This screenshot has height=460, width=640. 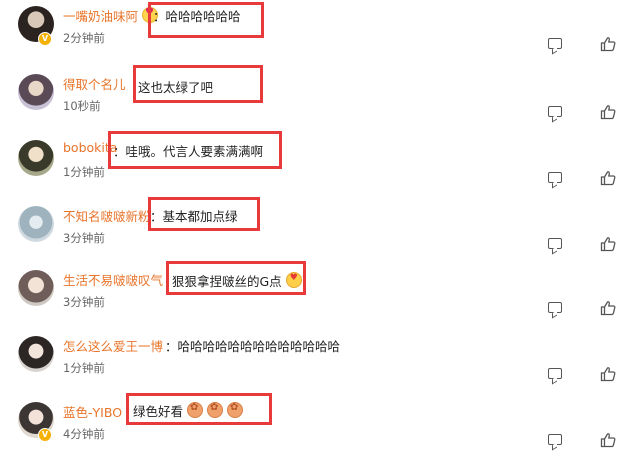 I want to click on comment-username: 不知名啵啵新粉, so click(x=107, y=215).